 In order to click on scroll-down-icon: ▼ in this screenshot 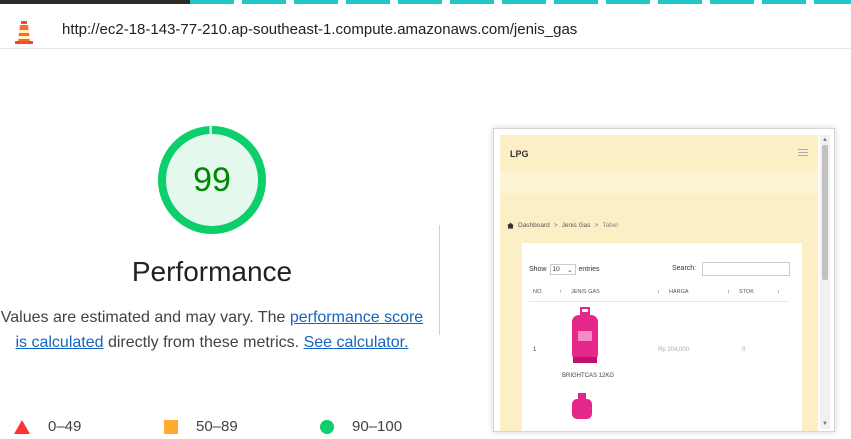, I will do `click(825, 424)`.